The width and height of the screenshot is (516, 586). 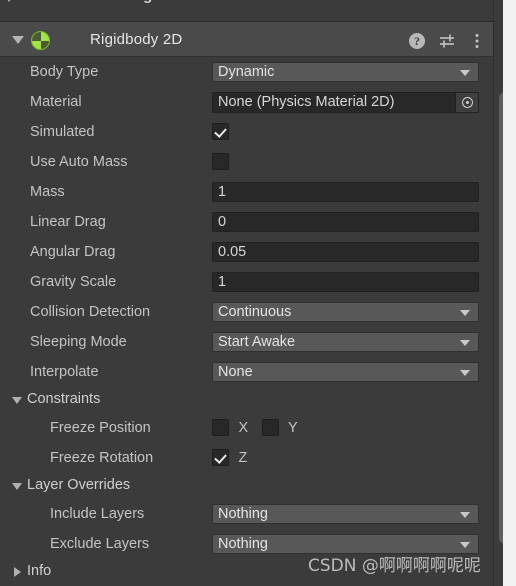 What do you see at coordinates (243, 544) in the screenshot?
I see `exclude-layers-value: Nothing` at bounding box center [243, 544].